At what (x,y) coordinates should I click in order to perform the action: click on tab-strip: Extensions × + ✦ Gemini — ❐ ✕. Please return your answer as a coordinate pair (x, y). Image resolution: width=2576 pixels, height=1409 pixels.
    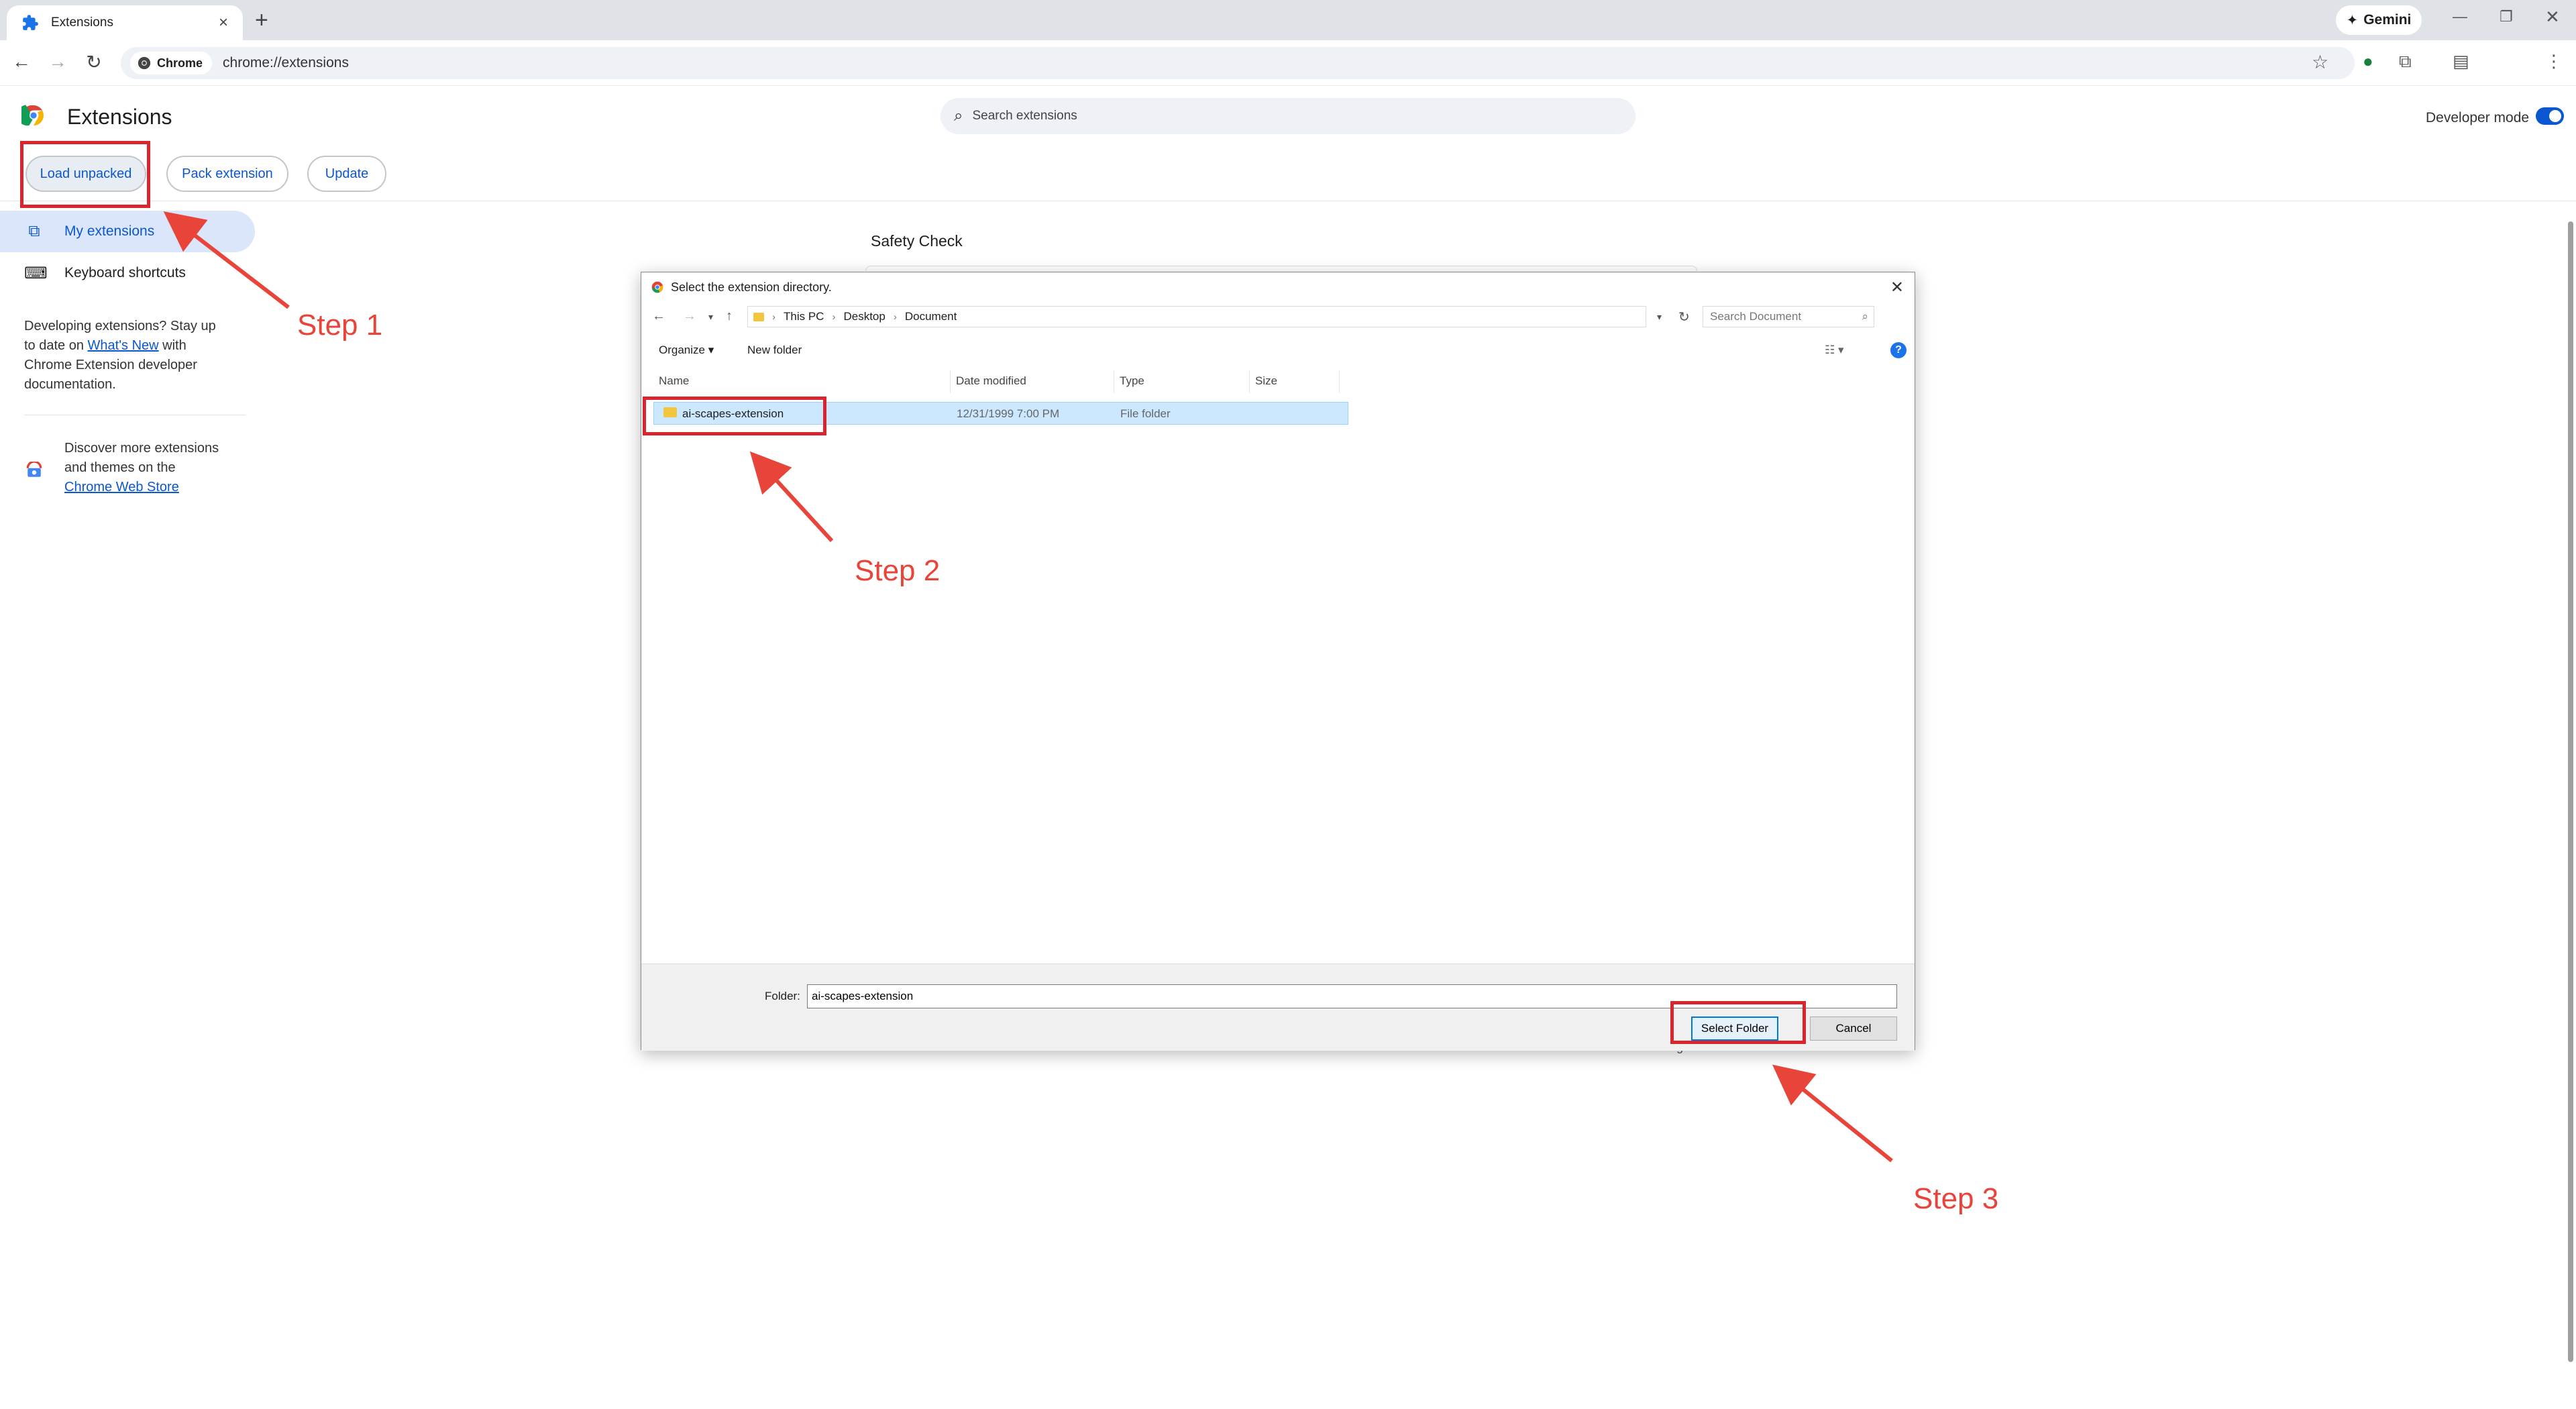
    Looking at the image, I should click on (1288, 20).